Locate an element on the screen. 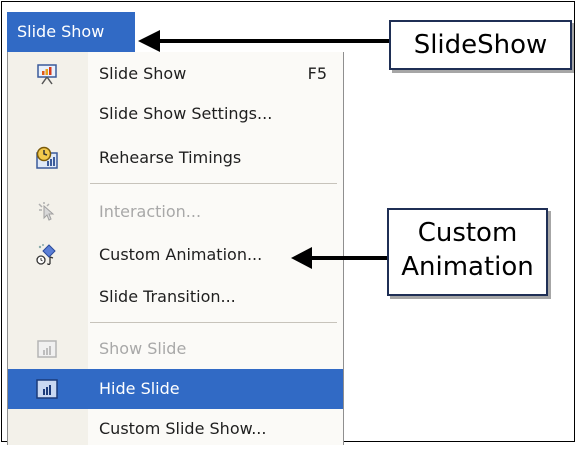 Image resolution: width=578 pixels, height=449 pixels. callout-animation-line1: Custom is located at coordinates (467, 233).